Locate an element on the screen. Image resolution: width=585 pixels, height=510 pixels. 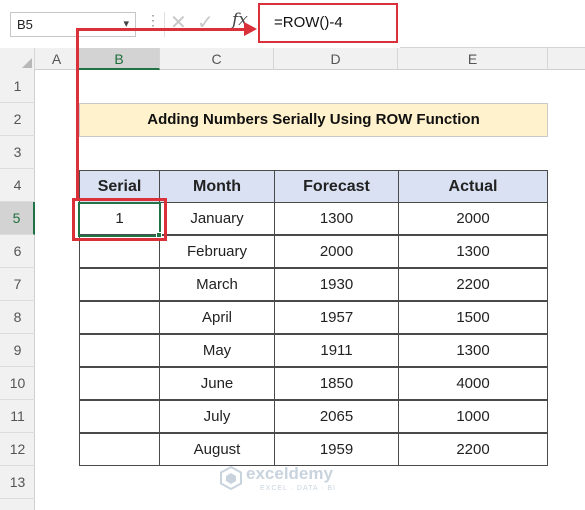
cell-actual: 4000 is located at coordinates (473, 383).